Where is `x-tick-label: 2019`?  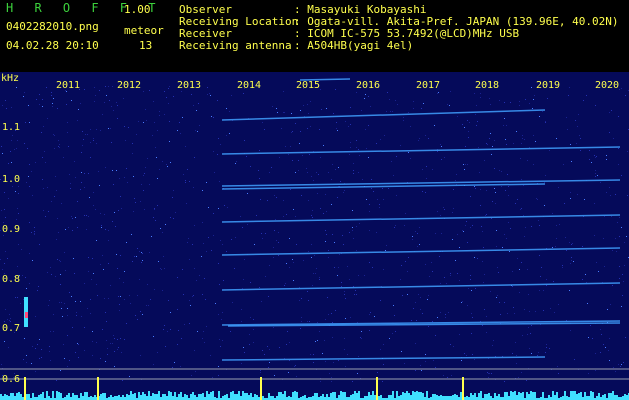
x-tick-label: 2019 is located at coordinates (548, 85).